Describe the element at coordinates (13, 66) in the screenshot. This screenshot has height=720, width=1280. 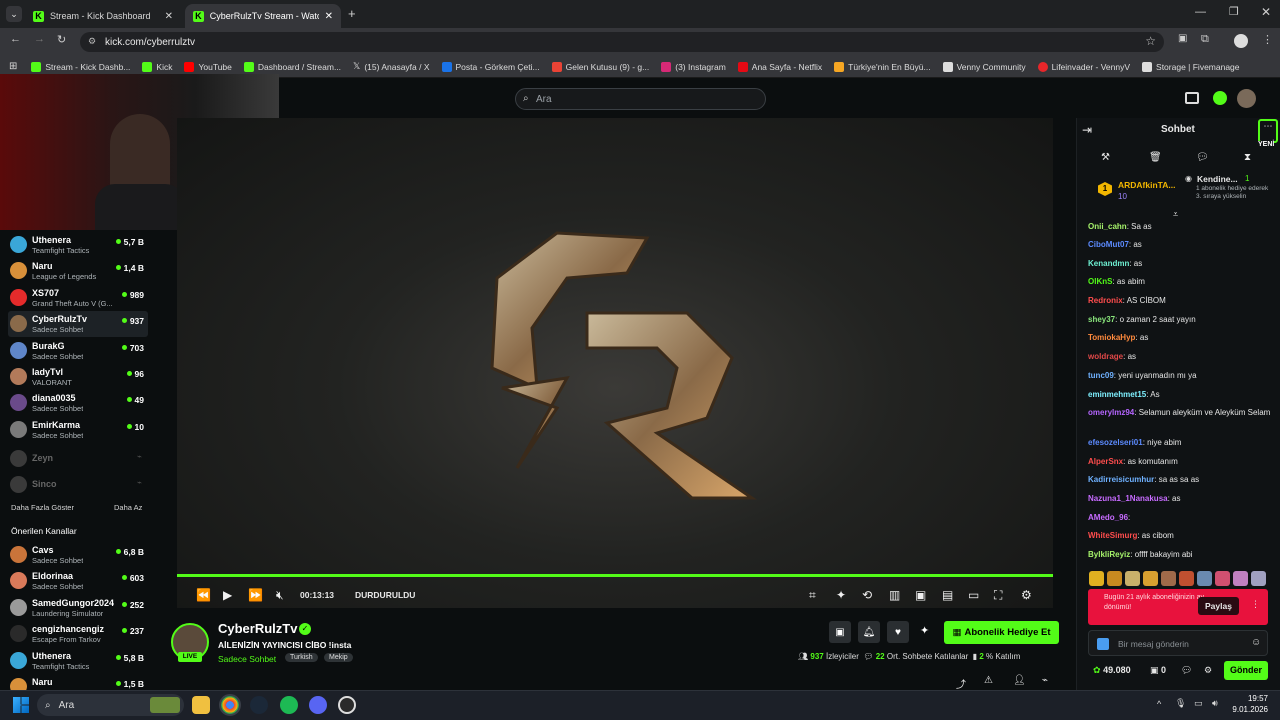
I see `apps-grid-icon: ⊞` at that location.